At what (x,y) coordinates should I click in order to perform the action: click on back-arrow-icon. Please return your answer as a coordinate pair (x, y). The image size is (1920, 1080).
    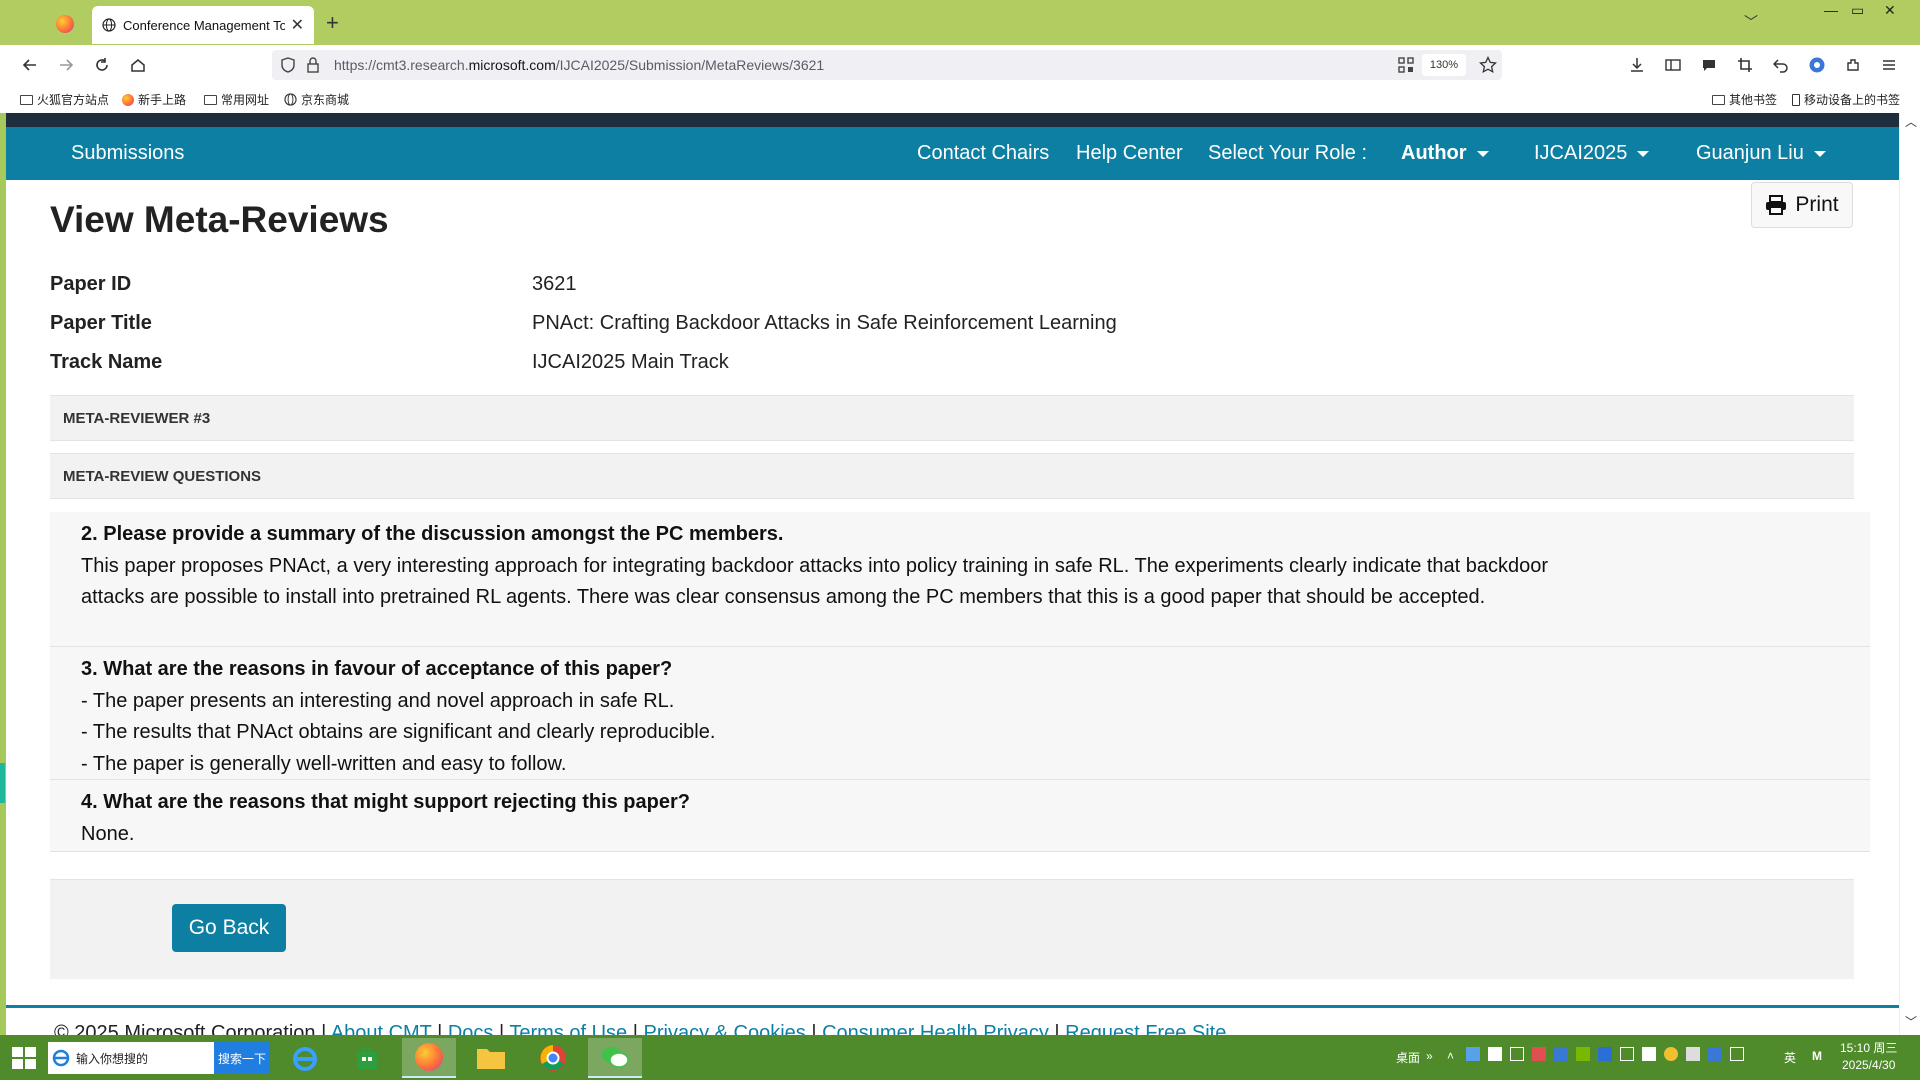
    Looking at the image, I should click on (30, 65).